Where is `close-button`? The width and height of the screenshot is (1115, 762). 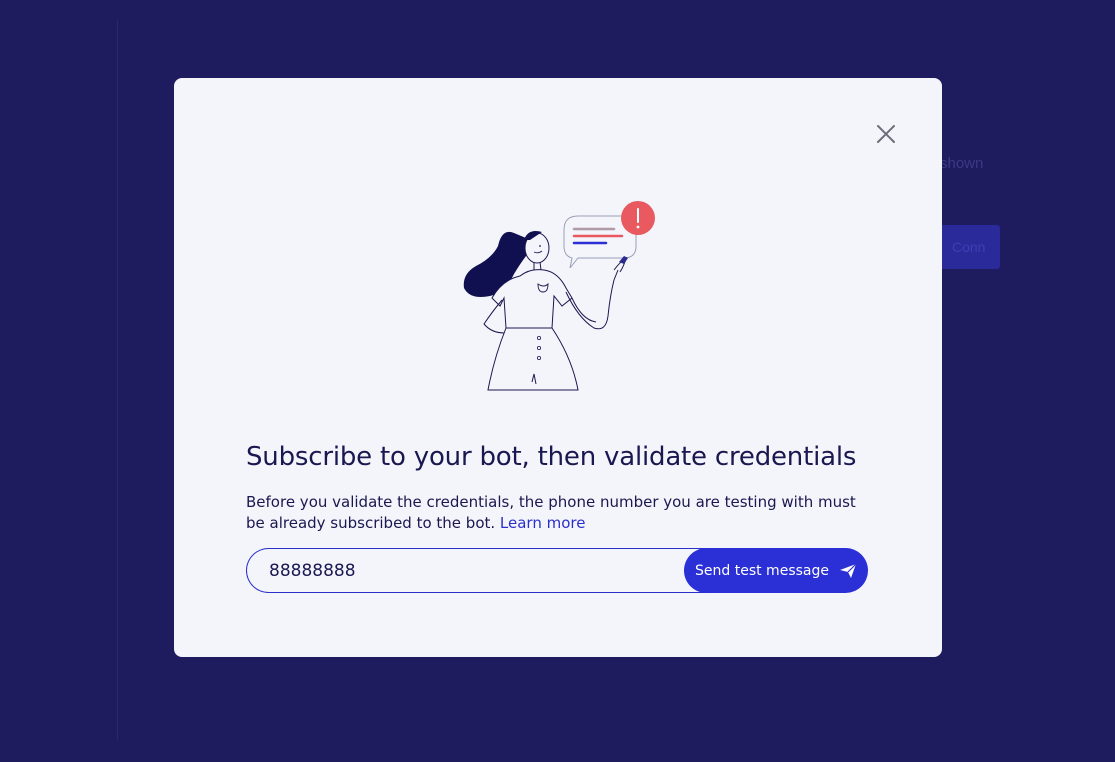
close-button is located at coordinates (886, 134).